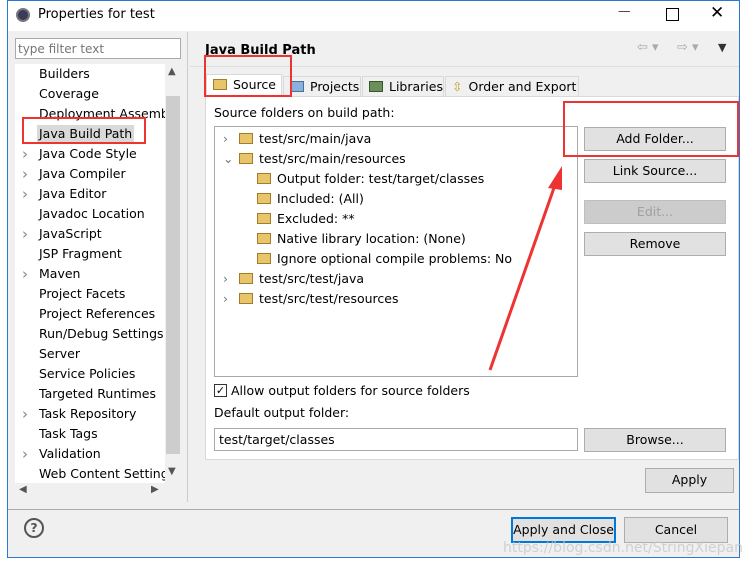  I want to click on annotation-arrow, so click(525, 268).